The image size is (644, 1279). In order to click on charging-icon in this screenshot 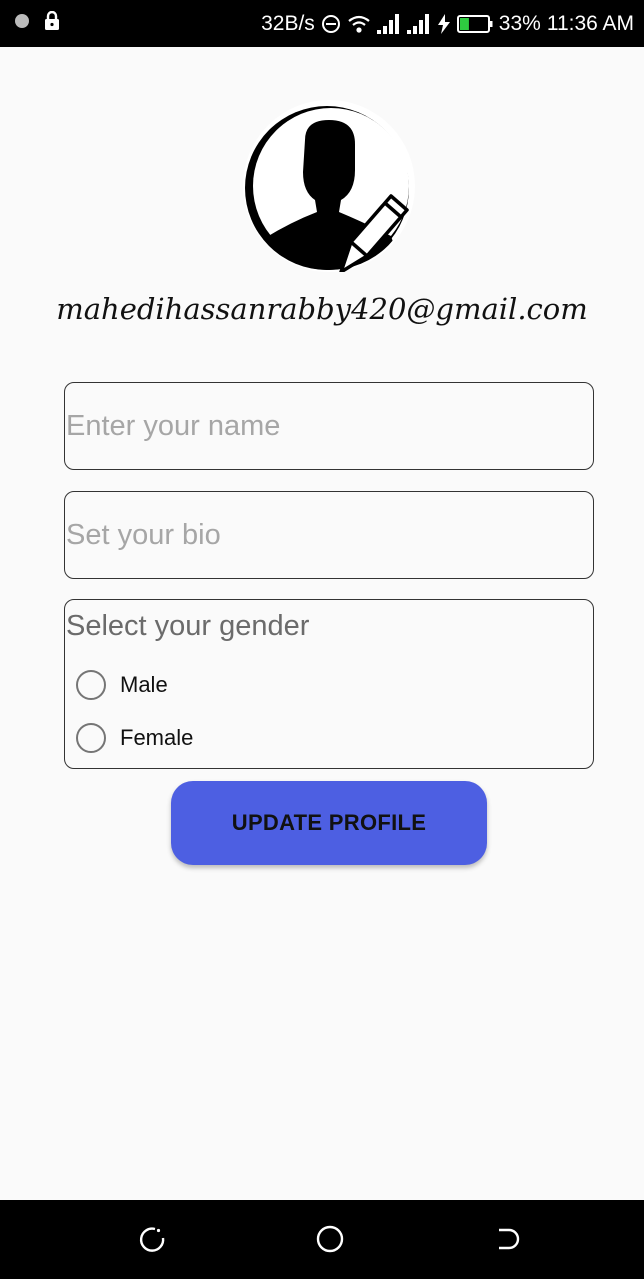, I will do `click(444, 23)`.